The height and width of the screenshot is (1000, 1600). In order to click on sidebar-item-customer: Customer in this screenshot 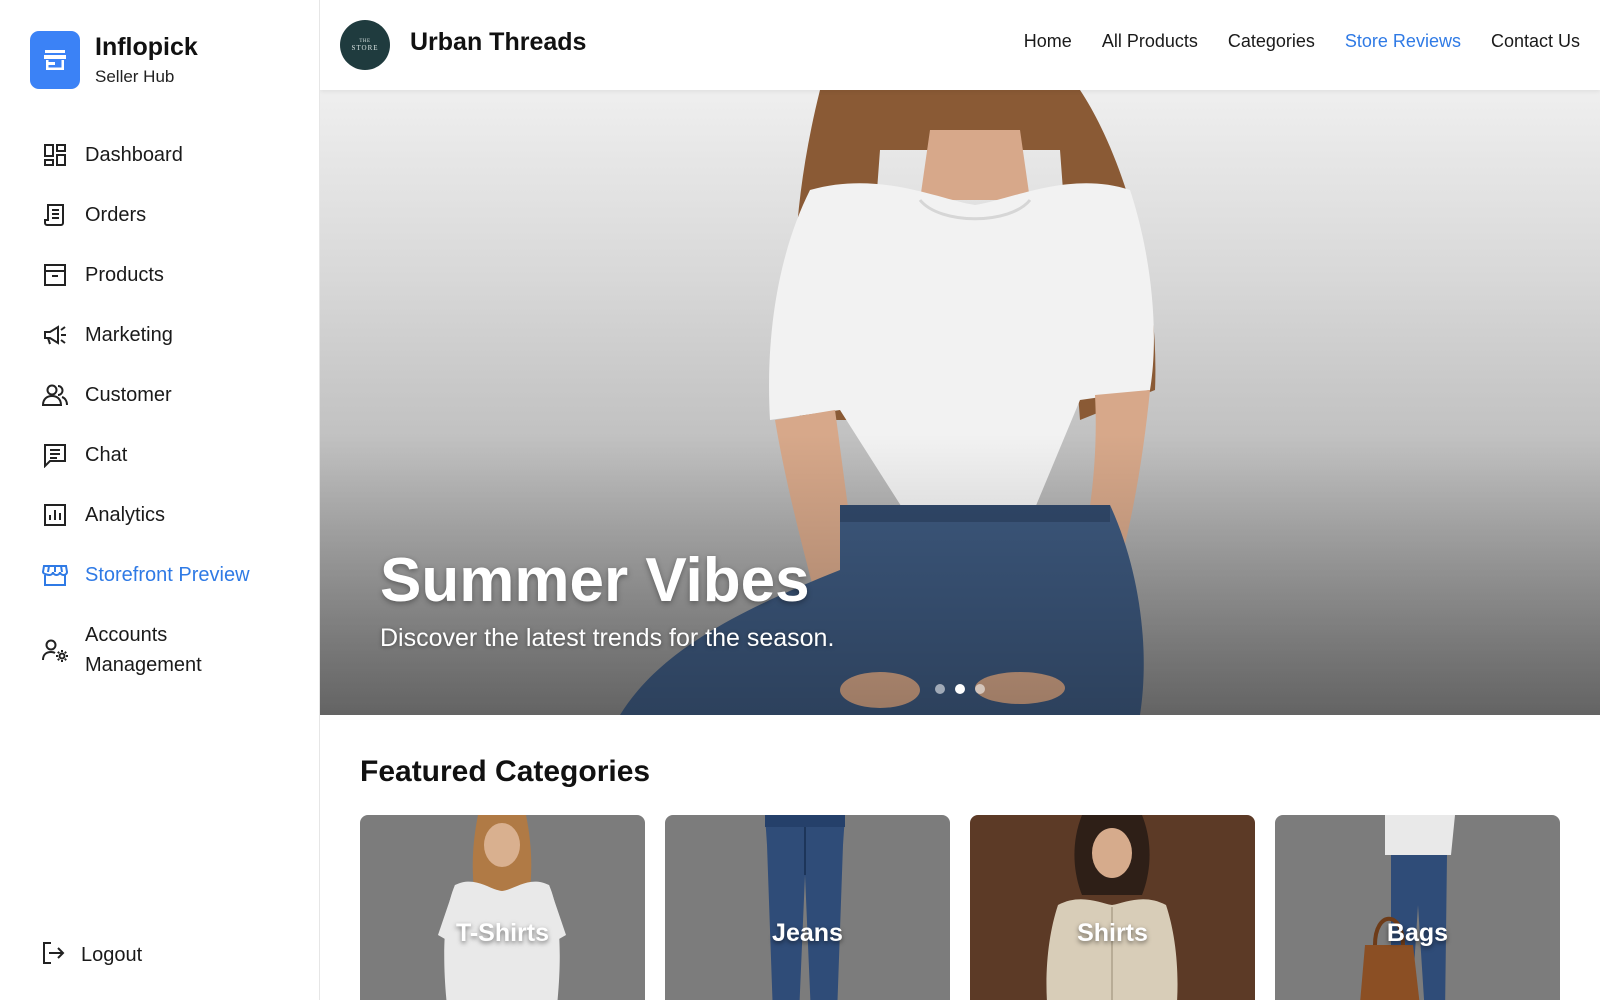, I will do `click(160, 395)`.